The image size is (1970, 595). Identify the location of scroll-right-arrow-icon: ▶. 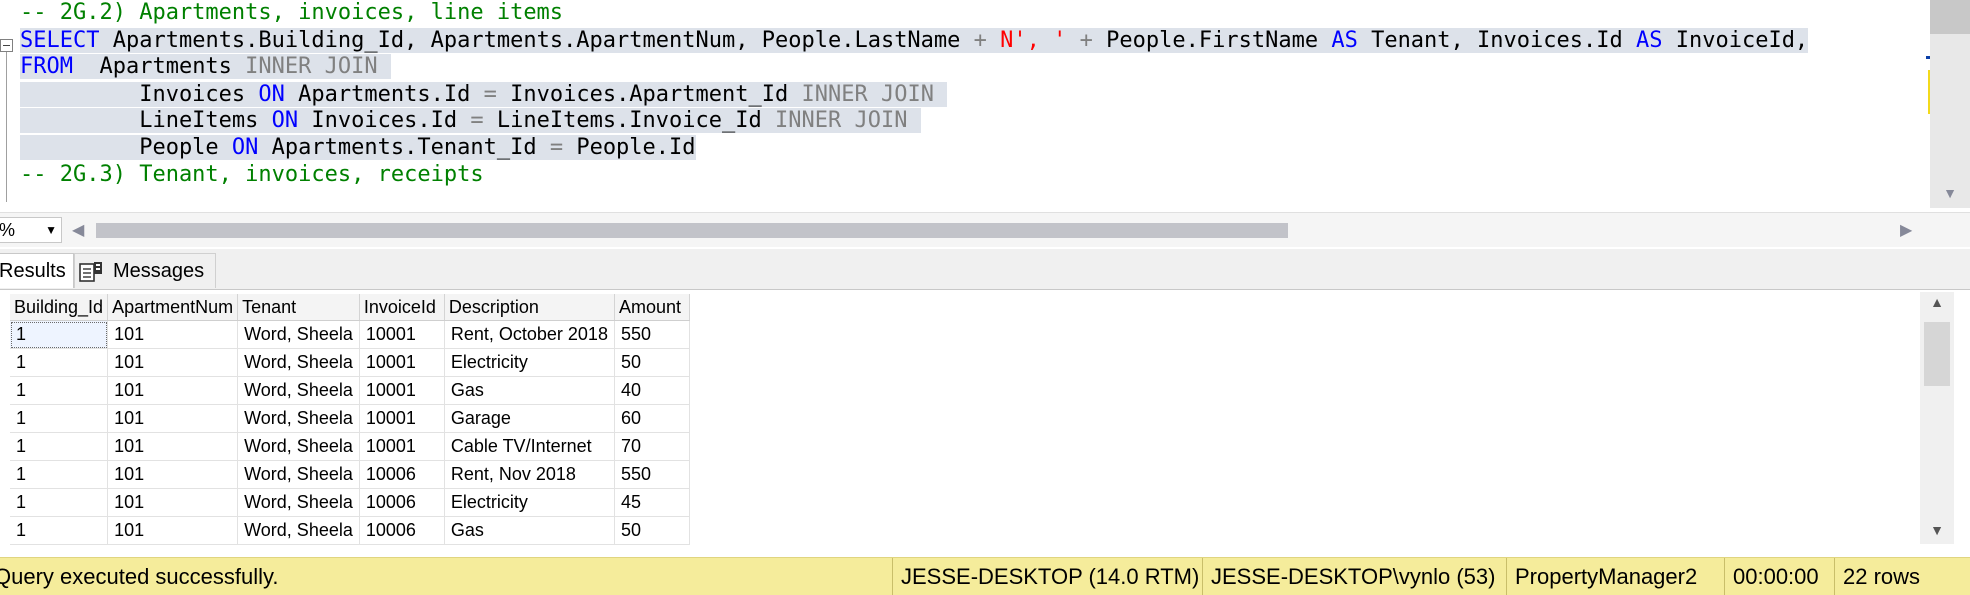
(1906, 230).